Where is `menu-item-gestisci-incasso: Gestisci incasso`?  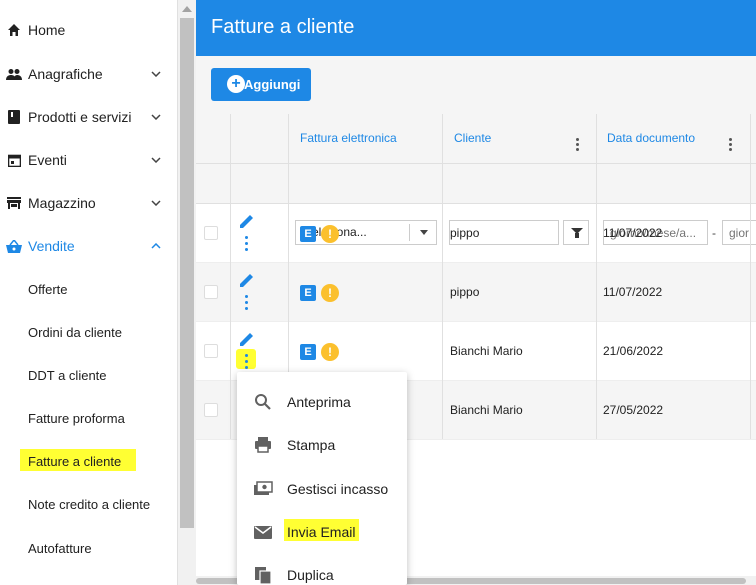
menu-item-gestisci-incasso: Gestisci incasso is located at coordinates (322, 488).